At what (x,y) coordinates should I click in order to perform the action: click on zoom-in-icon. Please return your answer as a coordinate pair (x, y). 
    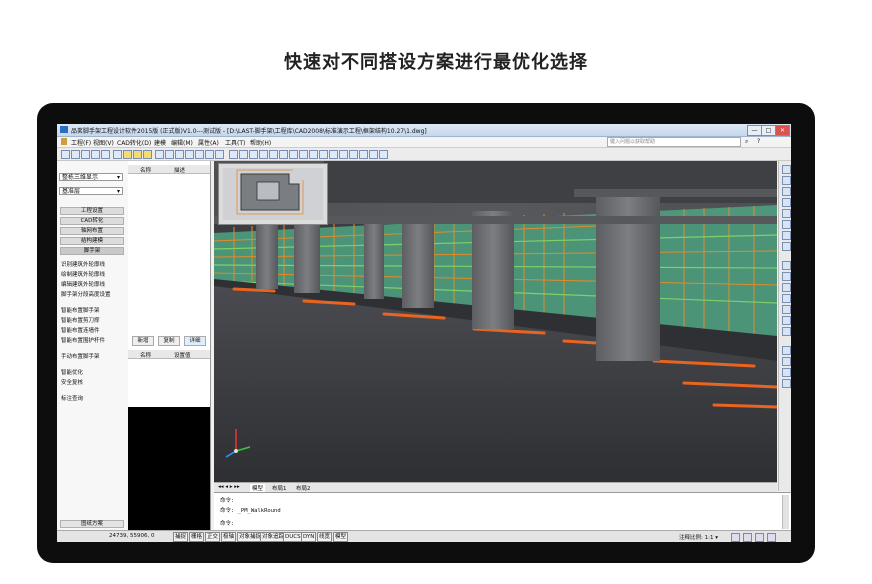
    Looking at the image, I should click on (786, 191).